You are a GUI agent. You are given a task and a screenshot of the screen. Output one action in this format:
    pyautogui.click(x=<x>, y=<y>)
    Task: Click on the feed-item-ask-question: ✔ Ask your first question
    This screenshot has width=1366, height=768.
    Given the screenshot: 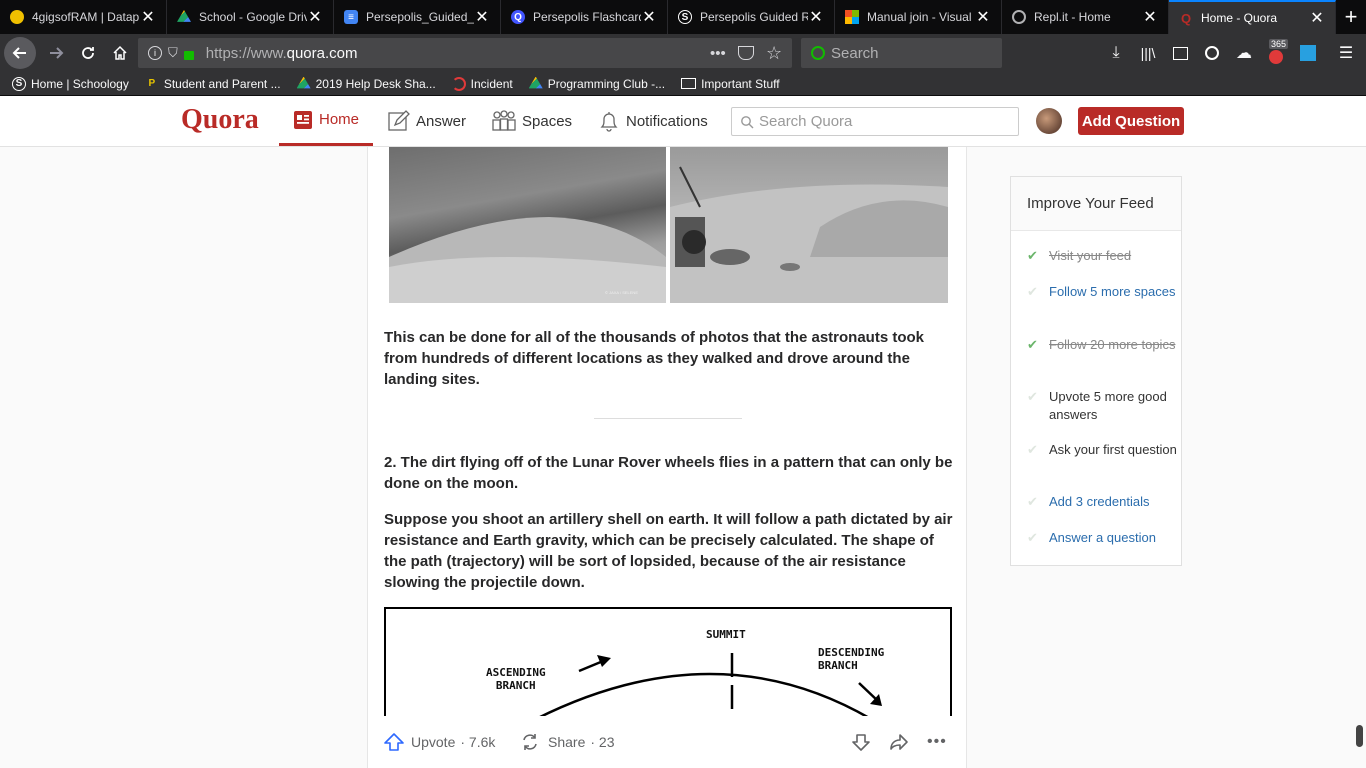 What is the action you would take?
    pyautogui.click(x=1102, y=450)
    